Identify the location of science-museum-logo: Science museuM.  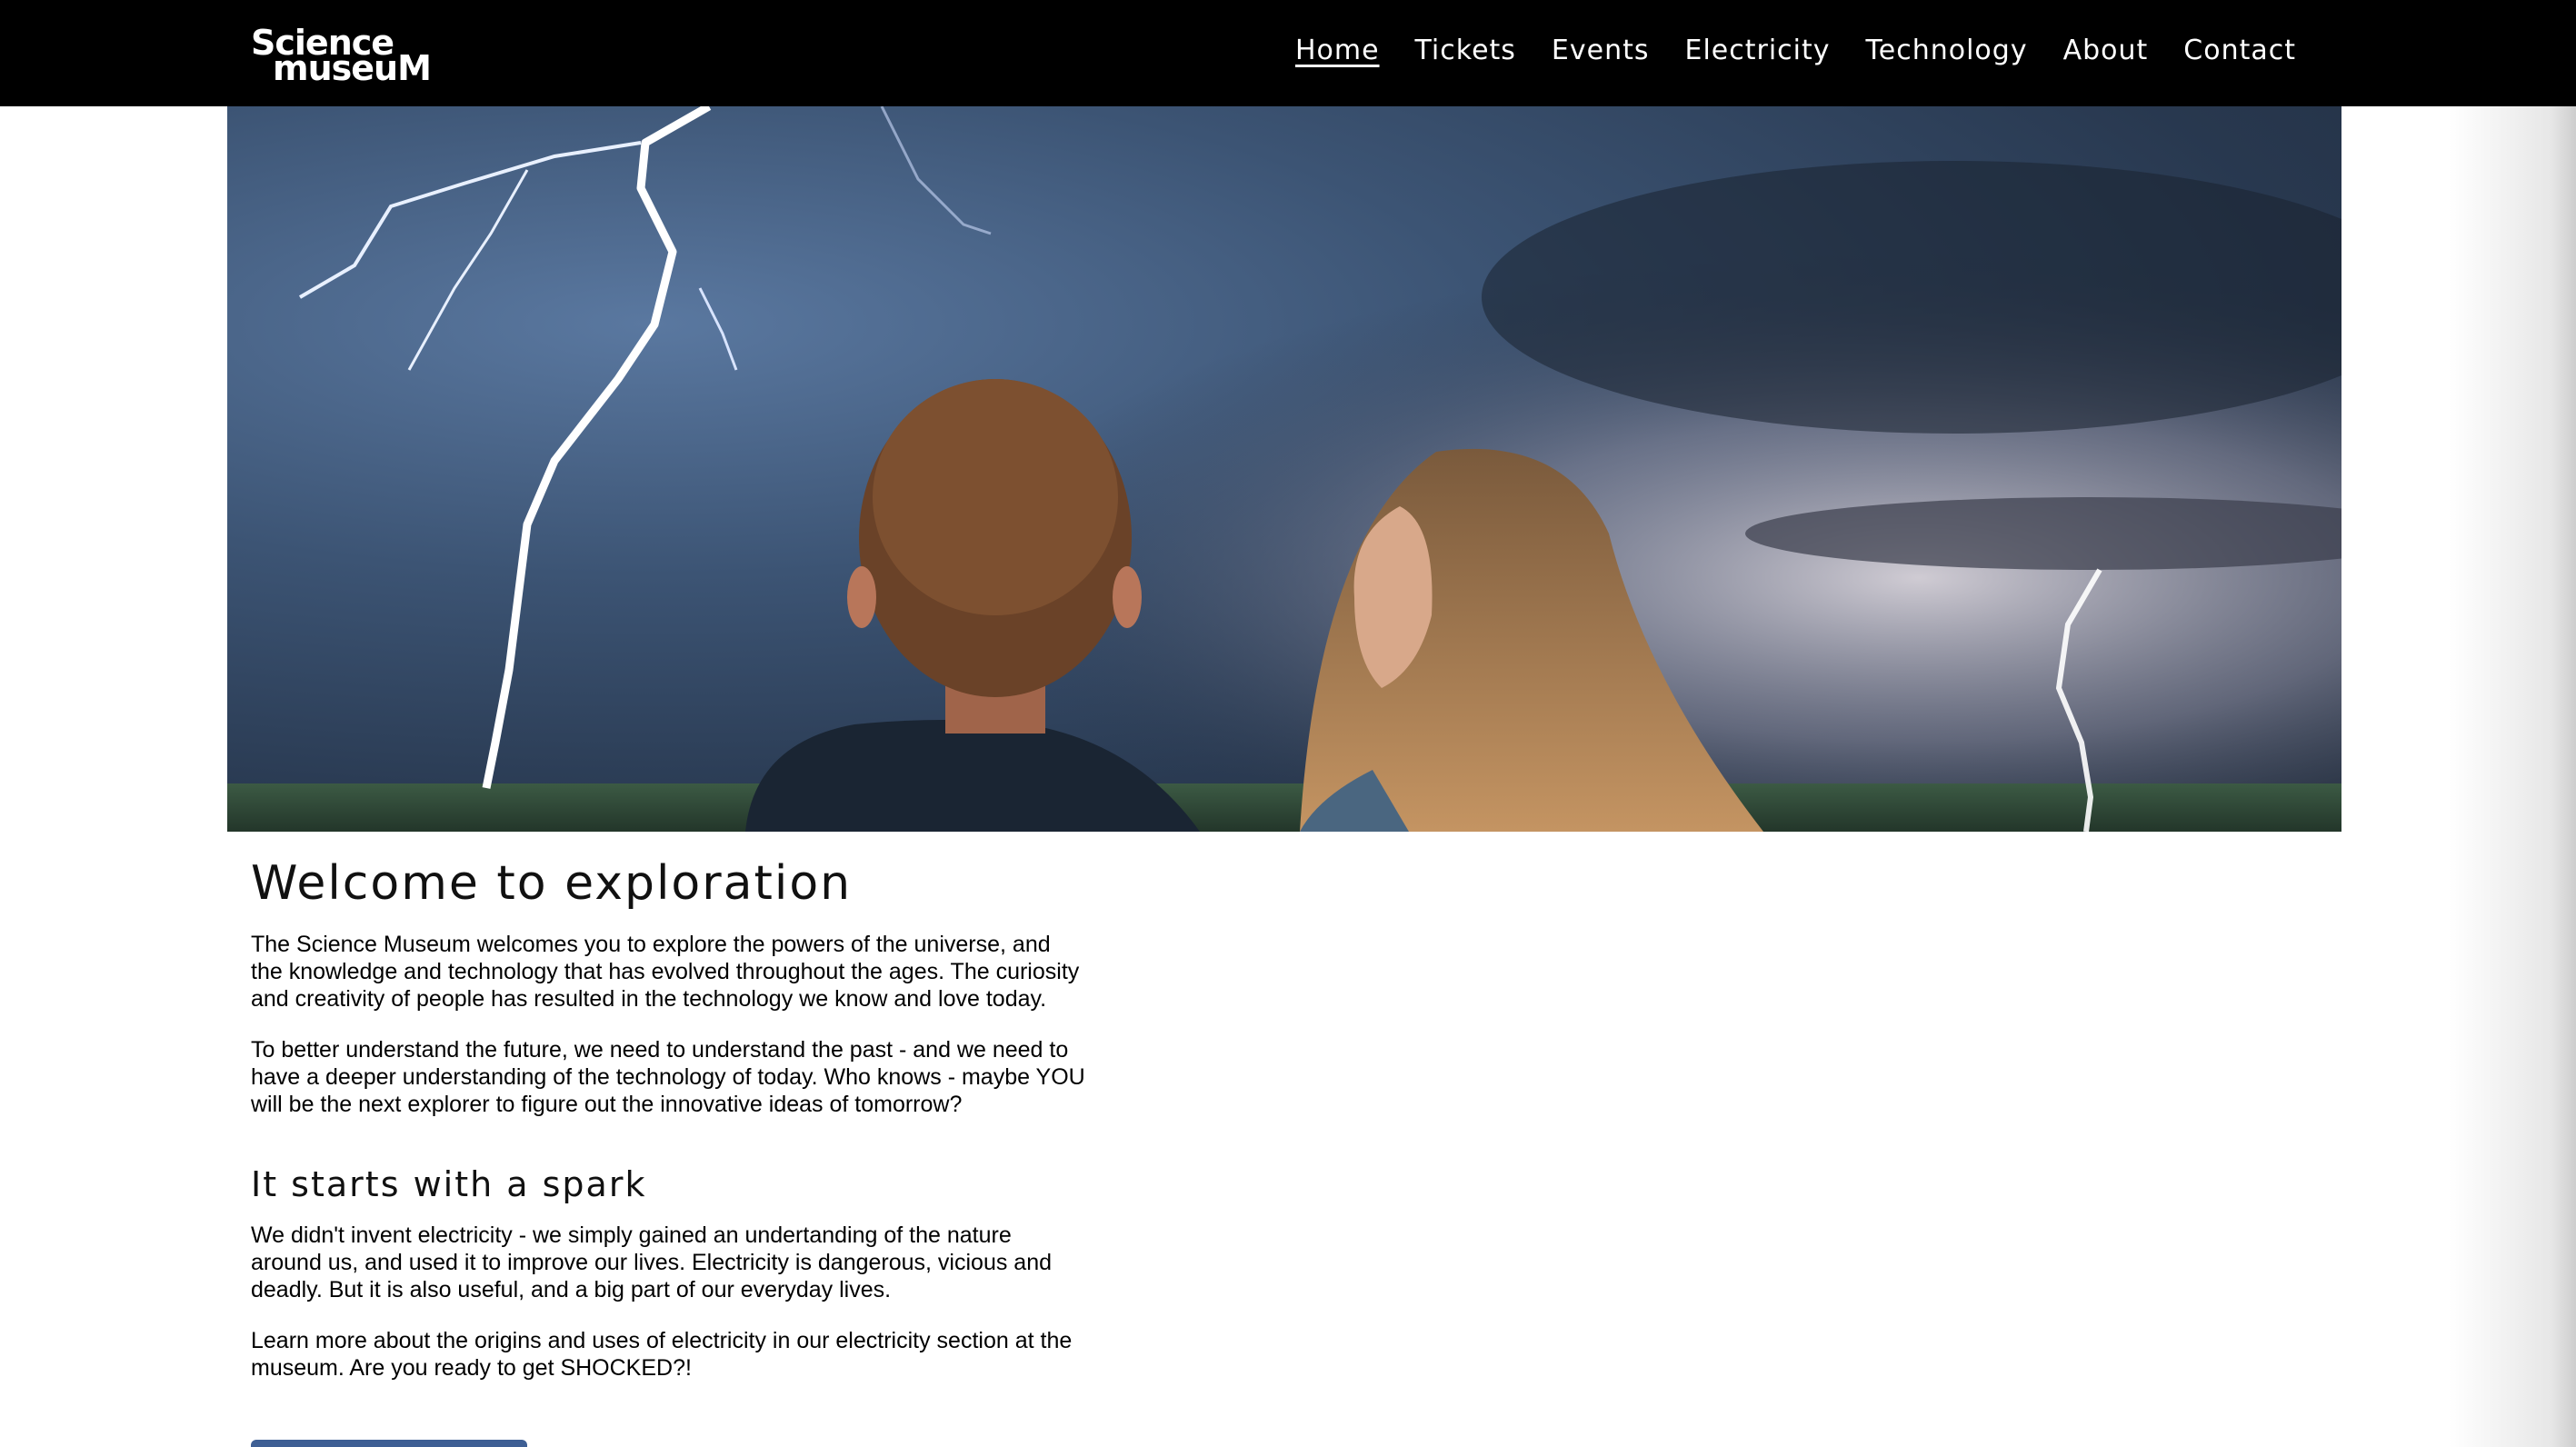
(342, 57).